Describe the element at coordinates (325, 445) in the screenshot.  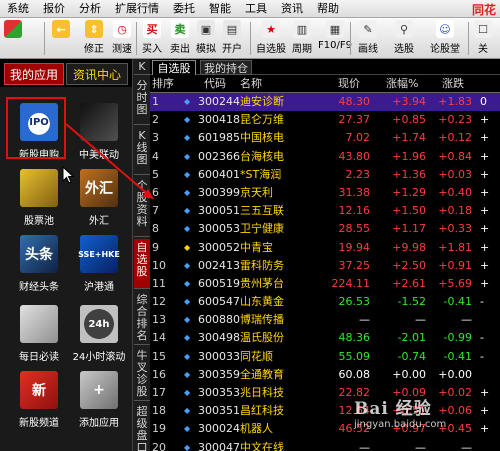
I see `table-row: 20 ◆ 300047 中文在线 — — —` at that location.